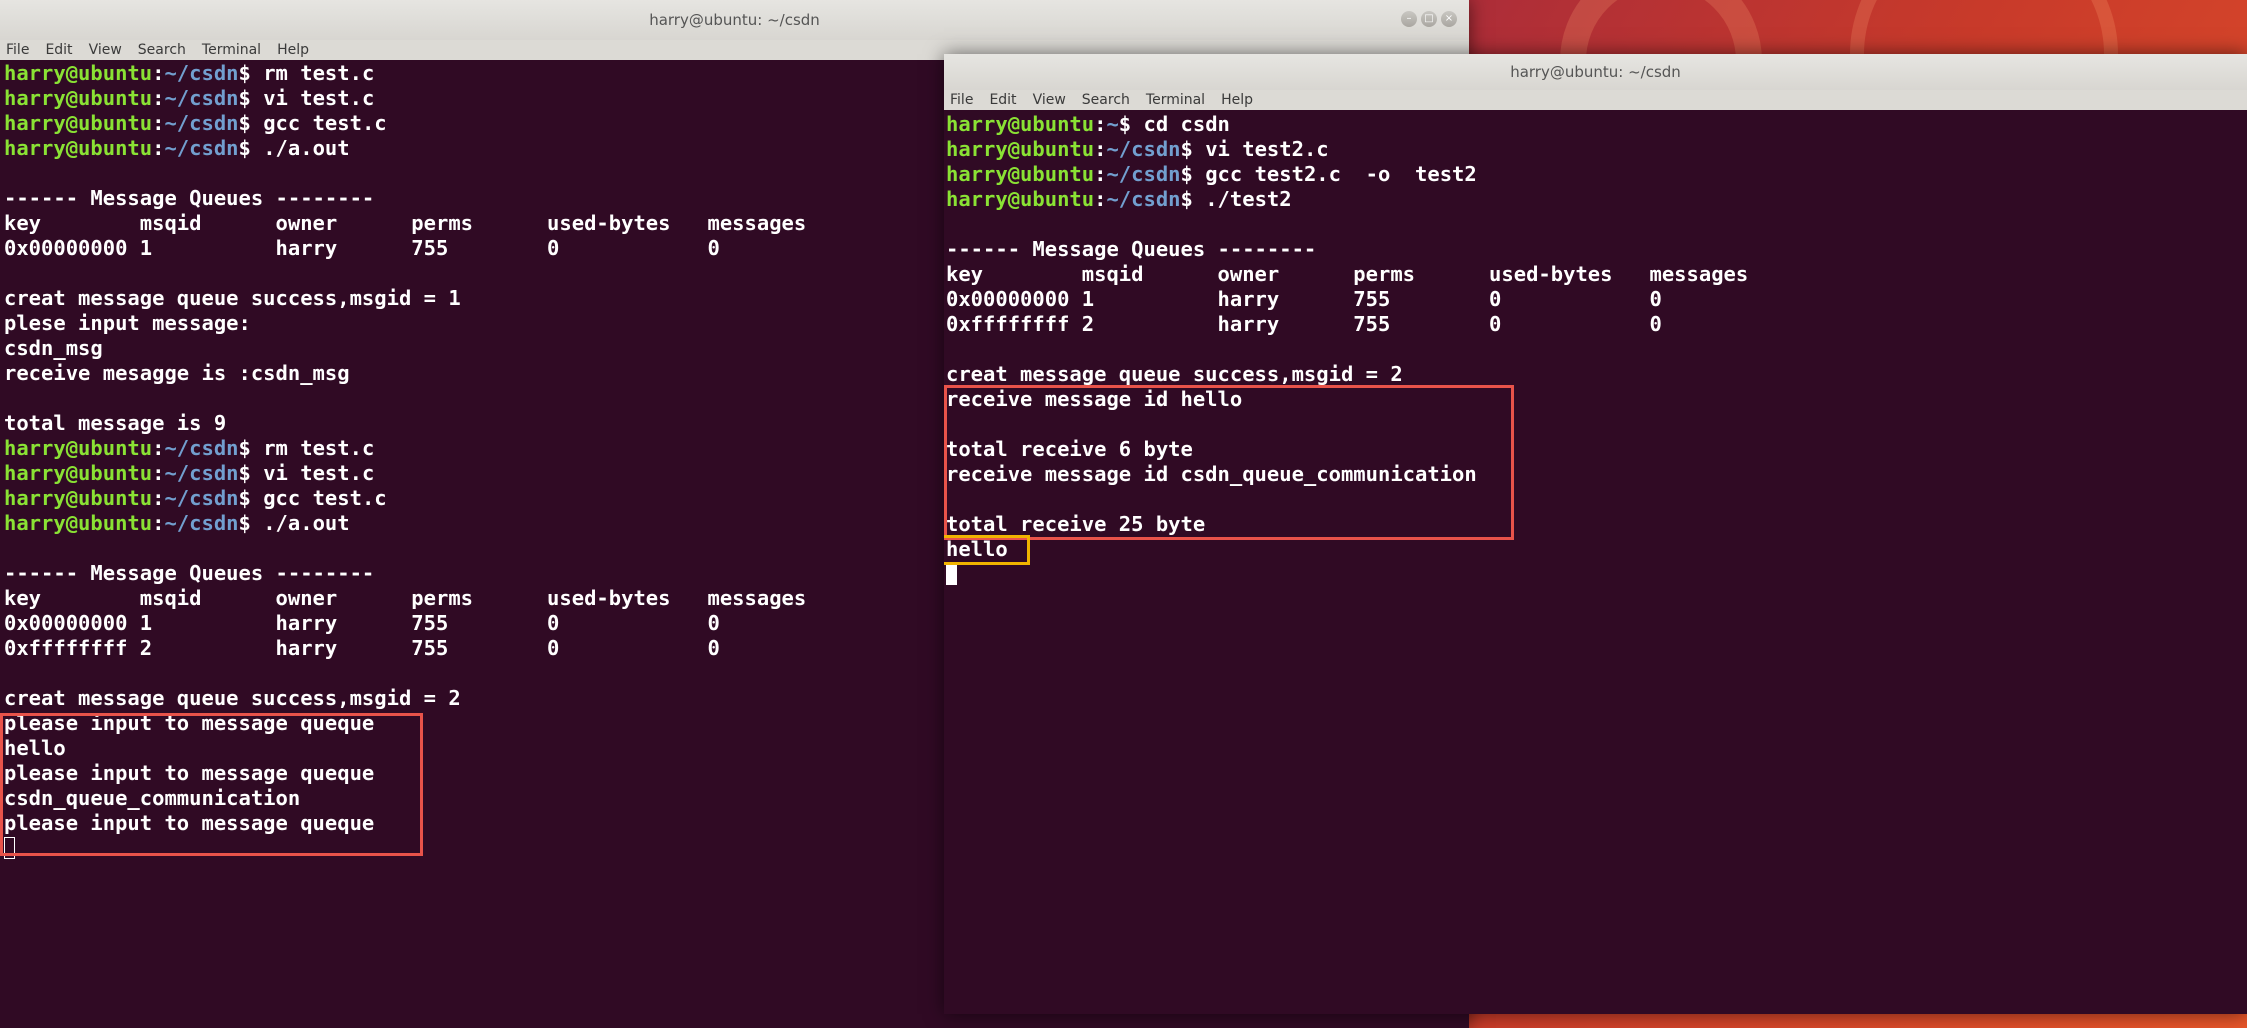 The height and width of the screenshot is (1028, 2247). I want to click on minimize-icon: –, so click(1409, 19).